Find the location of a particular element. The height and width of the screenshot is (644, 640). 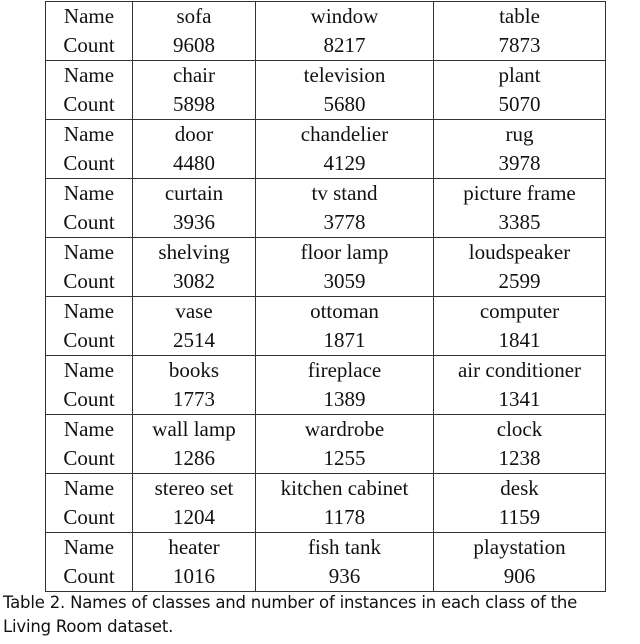

class-count-cell: 1204 is located at coordinates (194, 518).